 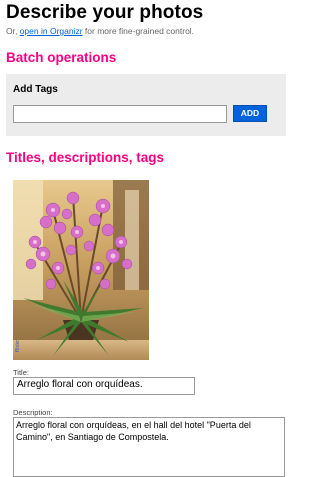 I want to click on description-label: Description:, so click(x=33, y=412).